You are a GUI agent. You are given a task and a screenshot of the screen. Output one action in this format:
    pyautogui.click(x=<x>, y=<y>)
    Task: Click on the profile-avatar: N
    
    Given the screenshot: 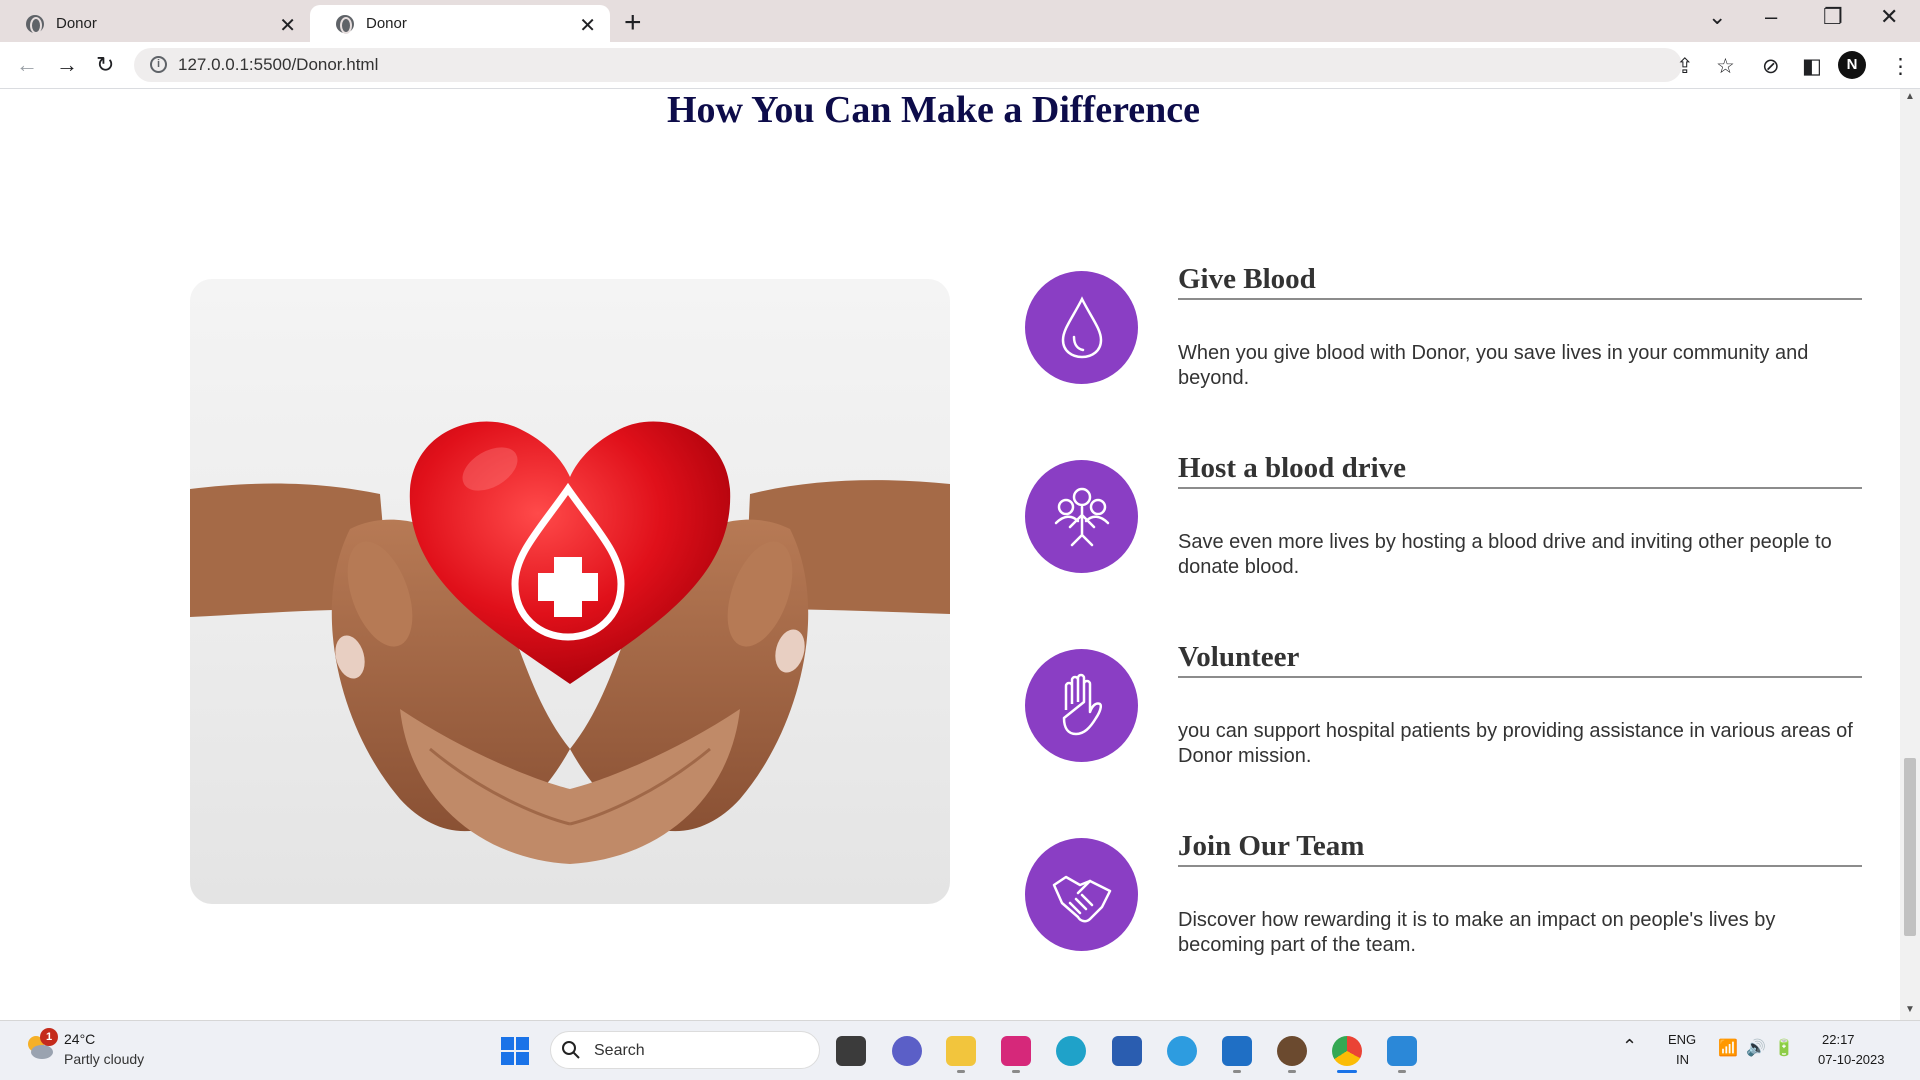 What is the action you would take?
    pyautogui.click(x=1852, y=65)
    